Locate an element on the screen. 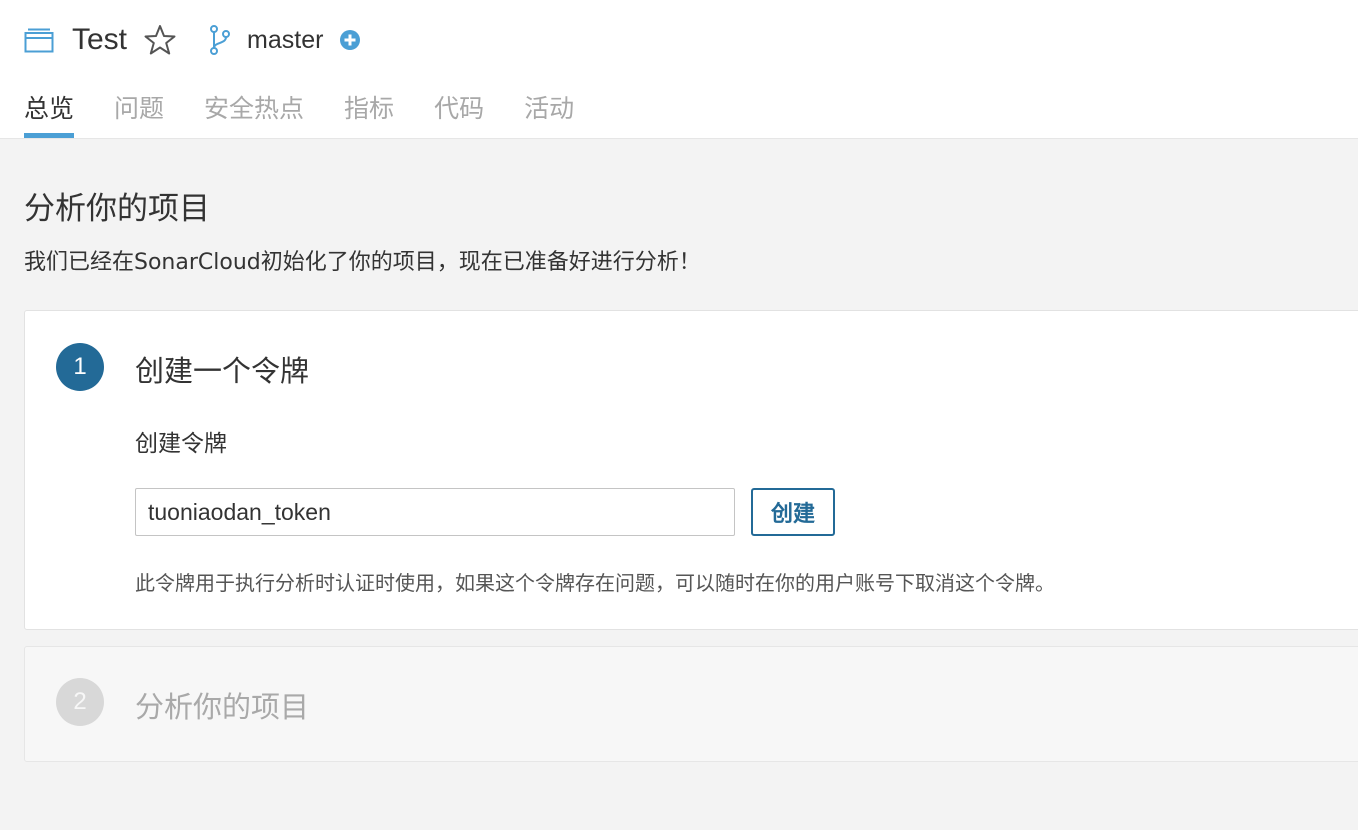  token-name-input is located at coordinates (435, 512).